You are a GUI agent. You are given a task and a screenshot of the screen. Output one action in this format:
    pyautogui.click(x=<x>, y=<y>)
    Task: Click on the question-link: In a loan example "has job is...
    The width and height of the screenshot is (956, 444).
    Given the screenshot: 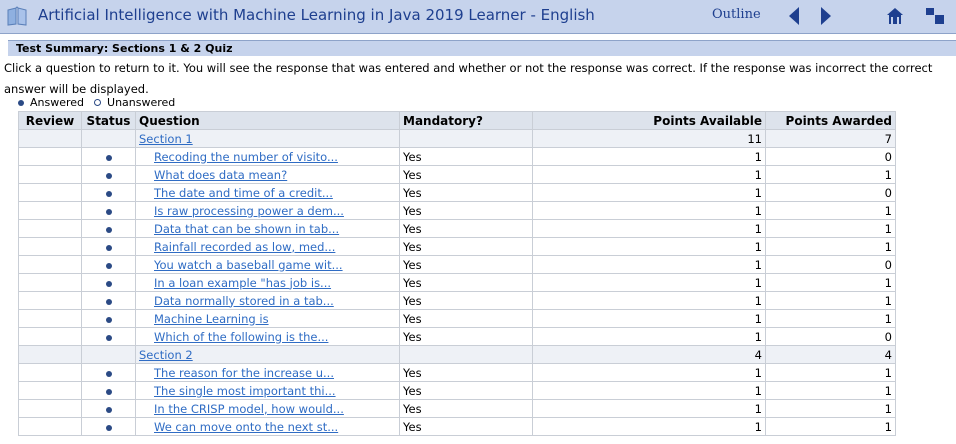 What is the action you would take?
    pyautogui.click(x=242, y=283)
    